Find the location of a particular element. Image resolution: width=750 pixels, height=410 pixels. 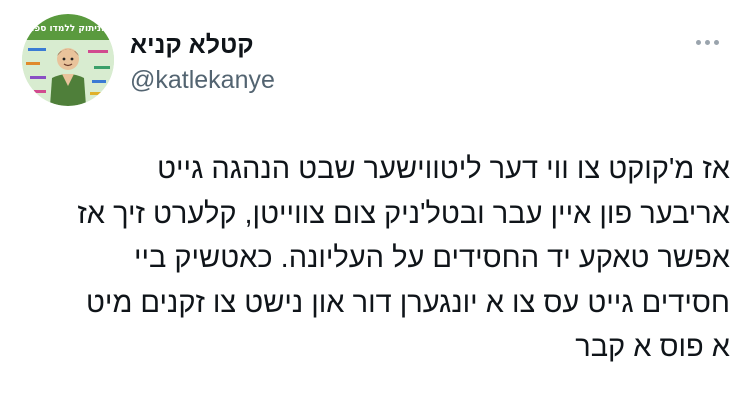

tweet-text-line: א פוס א קבר is located at coordinates (652, 347).